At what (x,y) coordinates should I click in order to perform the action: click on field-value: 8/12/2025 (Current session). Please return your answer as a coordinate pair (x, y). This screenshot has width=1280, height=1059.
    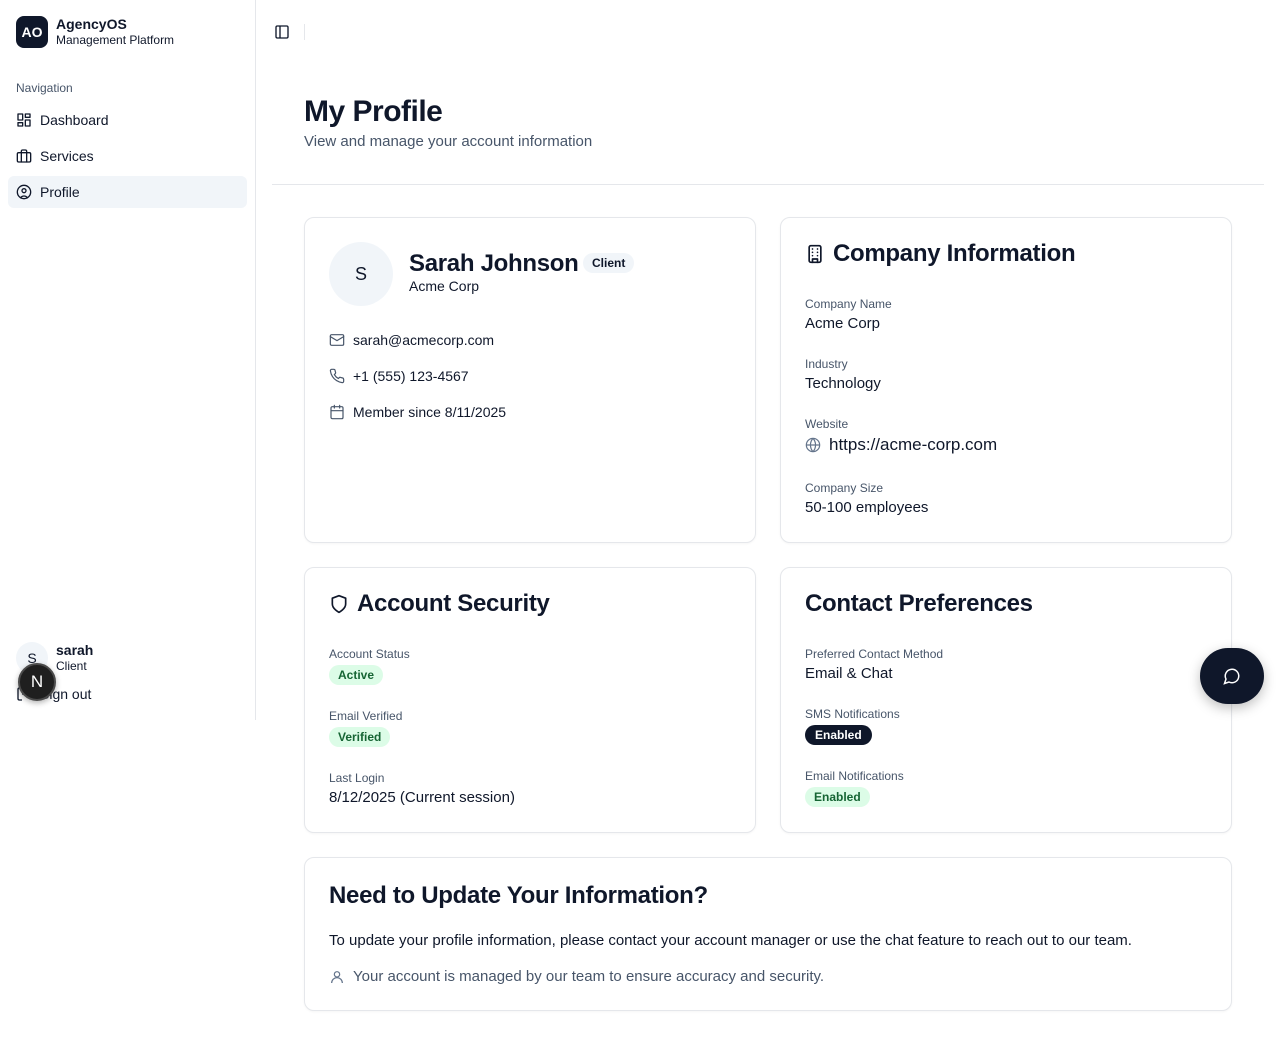
    Looking at the image, I should click on (422, 797).